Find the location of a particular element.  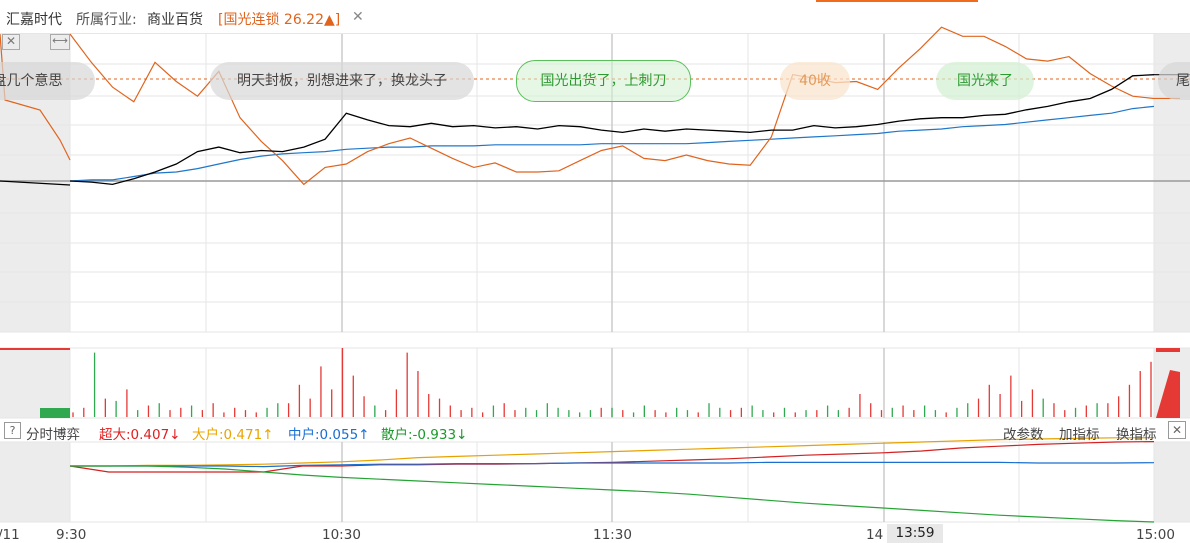

resize-icon: ⟷ is located at coordinates (60, 42).